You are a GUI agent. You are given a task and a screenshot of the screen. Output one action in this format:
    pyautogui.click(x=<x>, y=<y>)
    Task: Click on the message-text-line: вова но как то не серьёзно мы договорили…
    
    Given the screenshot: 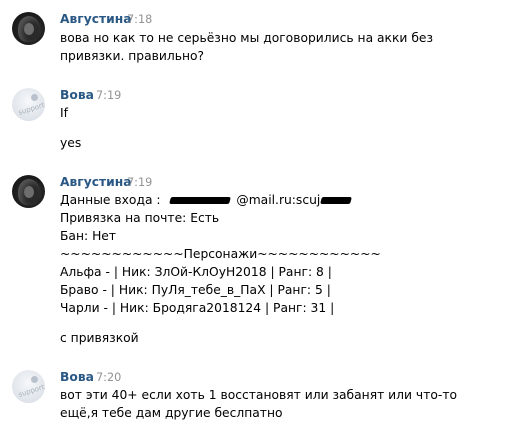 What is the action you would take?
    pyautogui.click(x=247, y=38)
    